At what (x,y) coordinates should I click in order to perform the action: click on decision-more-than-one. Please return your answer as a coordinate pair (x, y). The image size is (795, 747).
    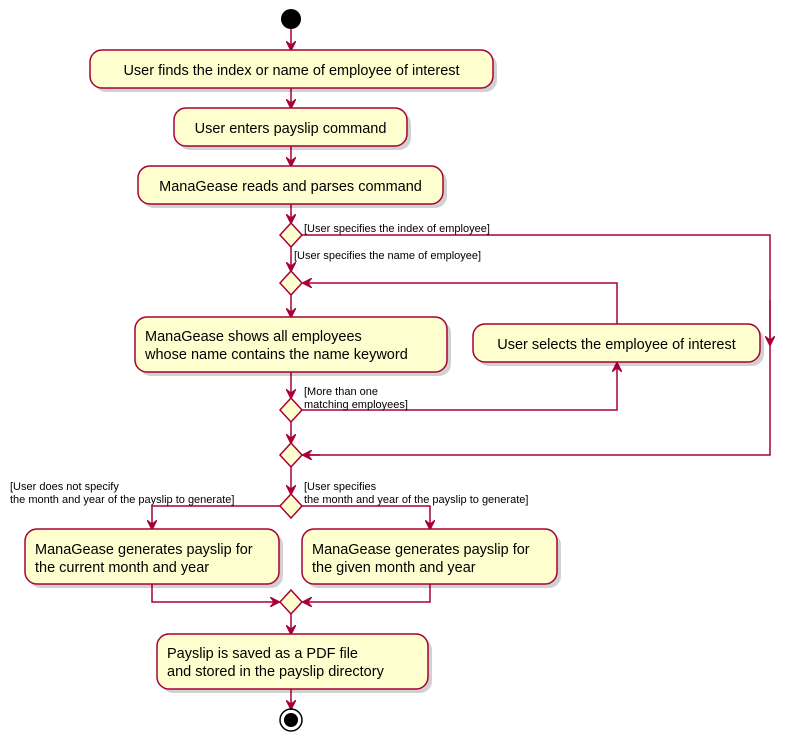
    Looking at the image, I should click on (291, 410).